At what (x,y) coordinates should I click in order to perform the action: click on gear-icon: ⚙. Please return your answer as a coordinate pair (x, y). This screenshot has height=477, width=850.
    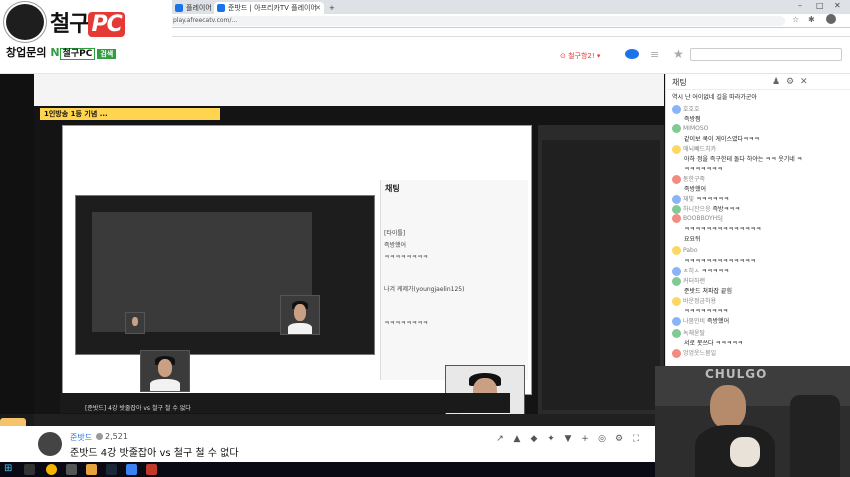
    Looking at the image, I should click on (790, 82).